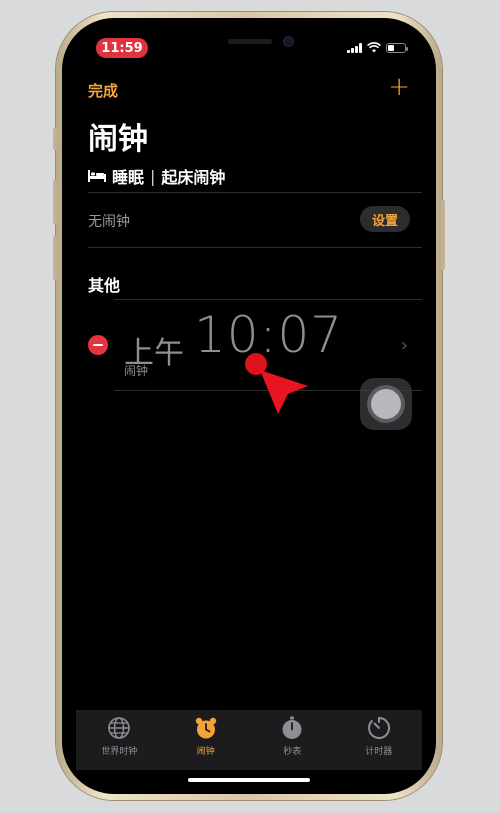 The height and width of the screenshot is (813, 500). Describe the element at coordinates (55, 202) in the screenshot. I see `volume-up-button` at that location.